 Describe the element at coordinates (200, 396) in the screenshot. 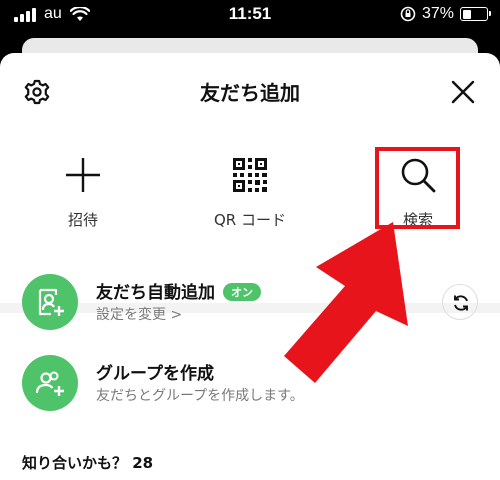

I see `create-group-subtitle: 友だちとグループを作成します。` at that location.